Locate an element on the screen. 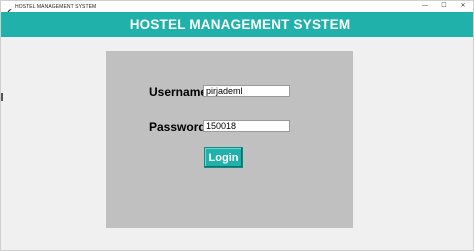 The width and height of the screenshot is (474, 251). header-title: HOSTEL MANAGEMENT SYSTEM is located at coordinates (240, 24).